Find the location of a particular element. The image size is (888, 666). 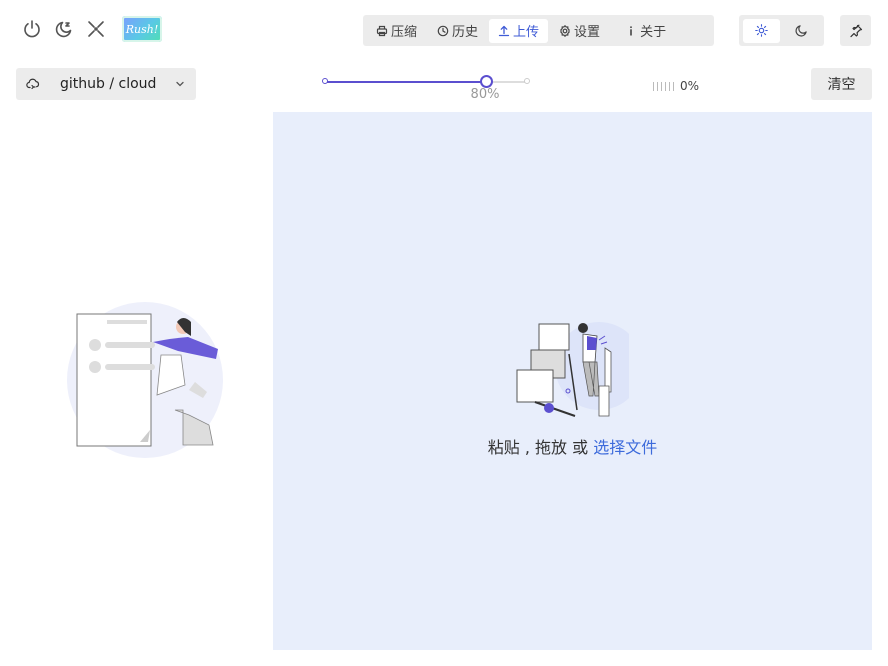

sun-icon is located at coordinates (761, 30).